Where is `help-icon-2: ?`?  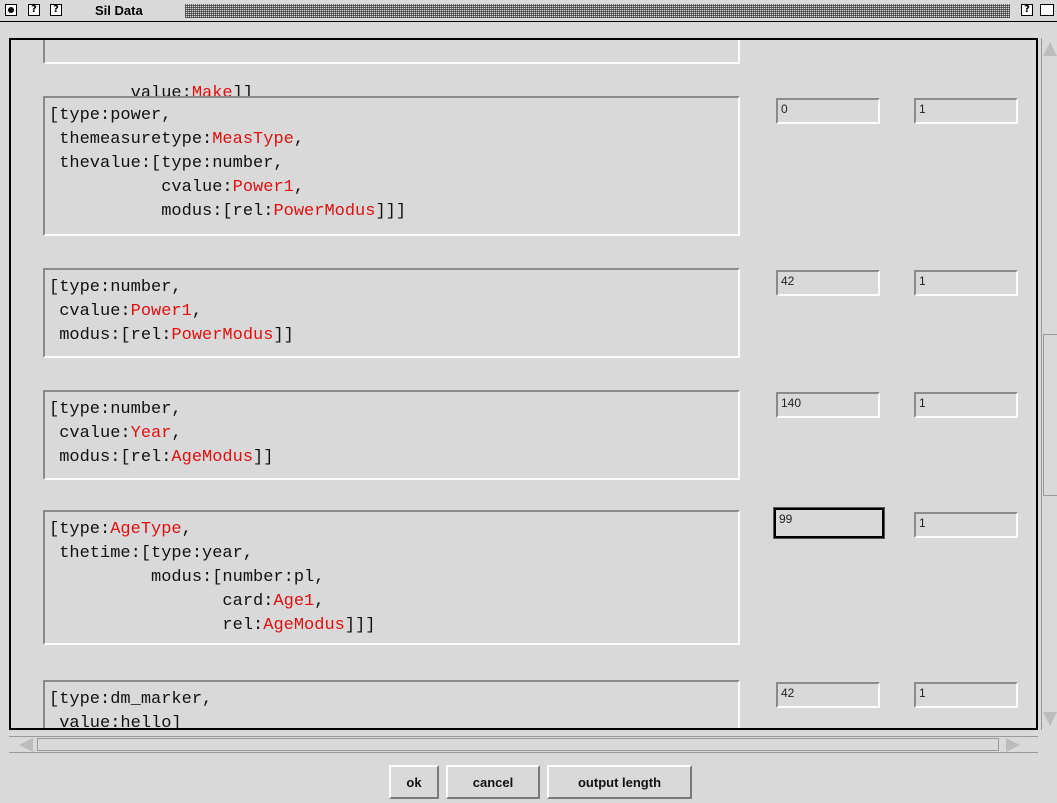 help-icon-2: ? is located at coordinates (56, 10).